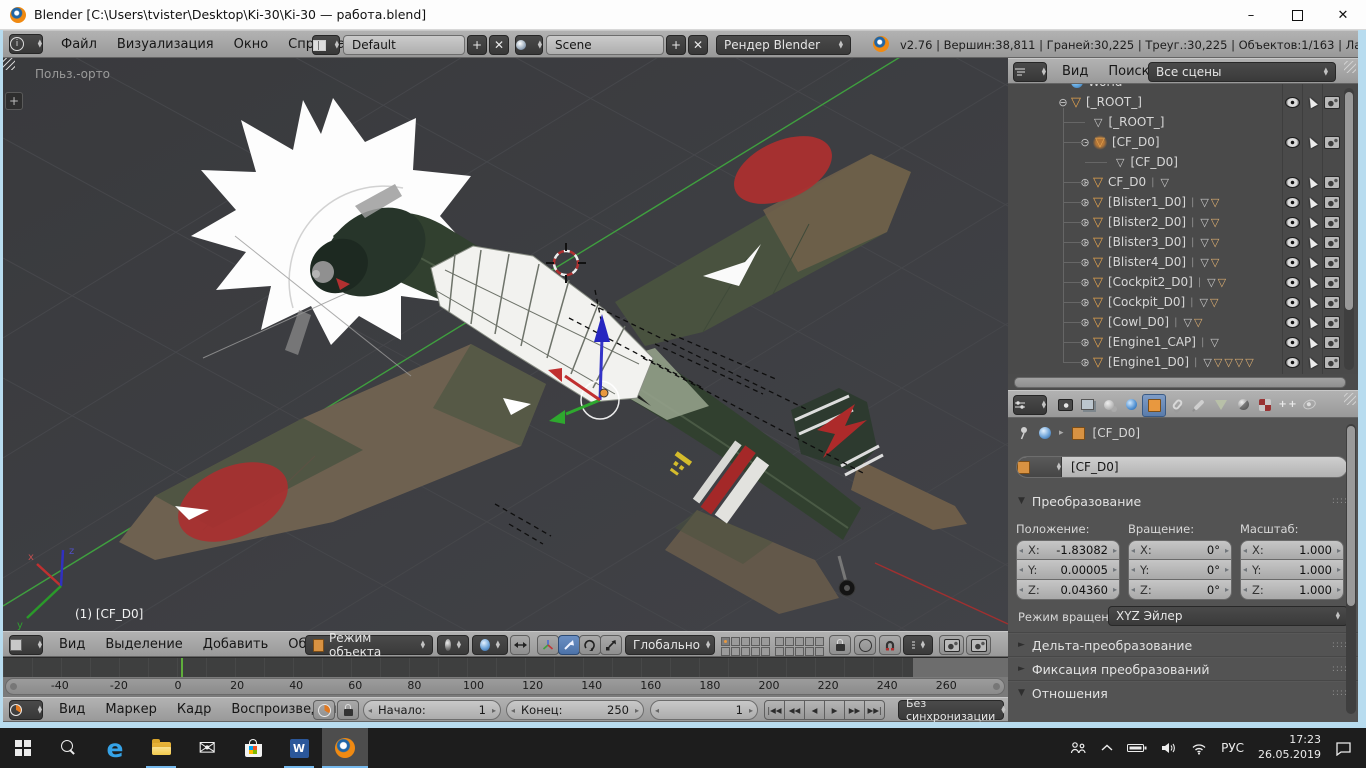 This screenshot has width=1366, height=768. I want to click on lock-to-scene-button, so click(840, 645).